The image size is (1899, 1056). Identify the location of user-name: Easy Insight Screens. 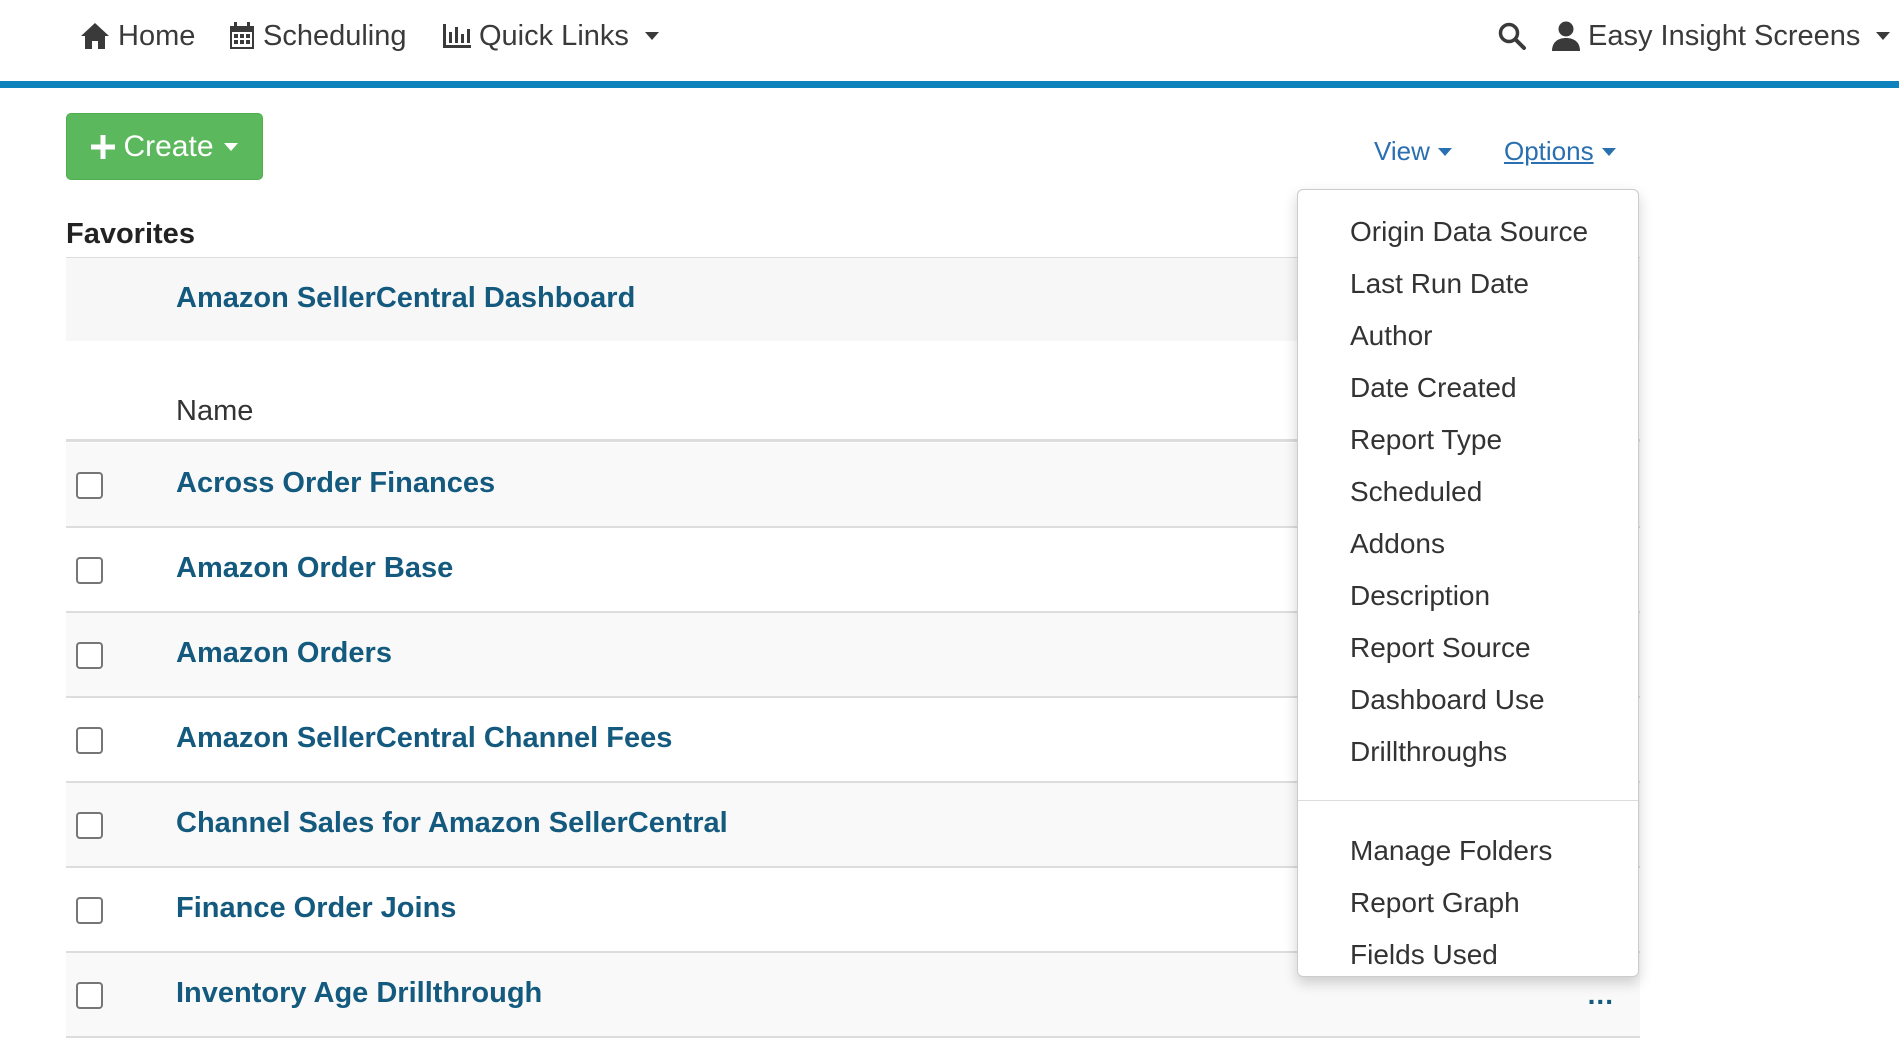
(1724, 35).